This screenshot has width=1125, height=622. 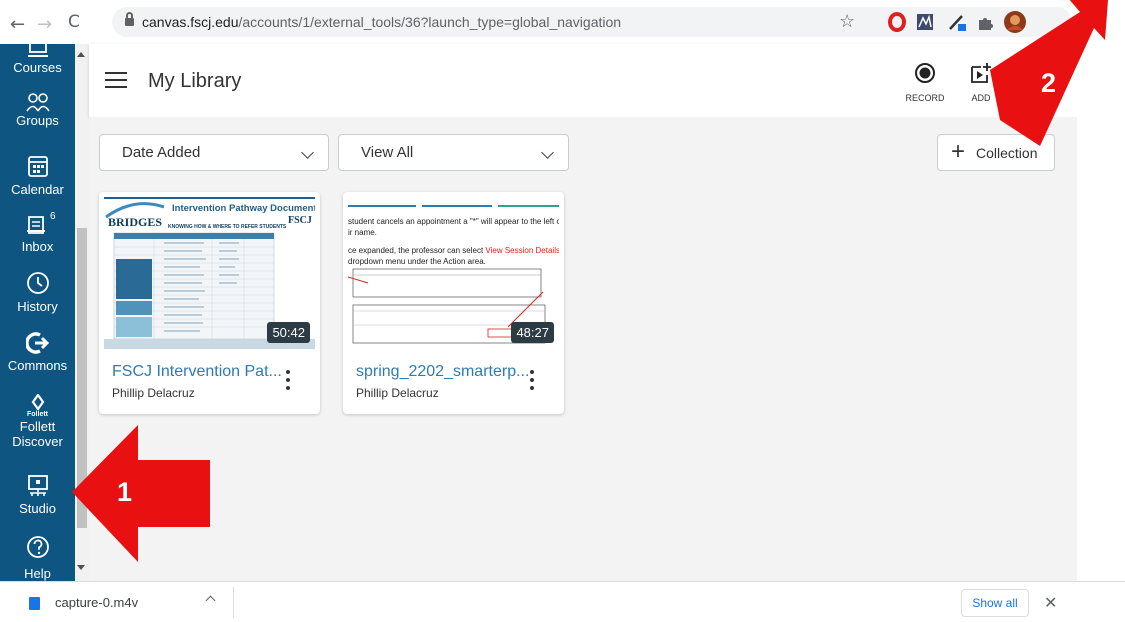 What do you see at coordinates (1049, 83) in the screenshot?
I see `callout-number-2: 2` at bounding box center [1049, 83].